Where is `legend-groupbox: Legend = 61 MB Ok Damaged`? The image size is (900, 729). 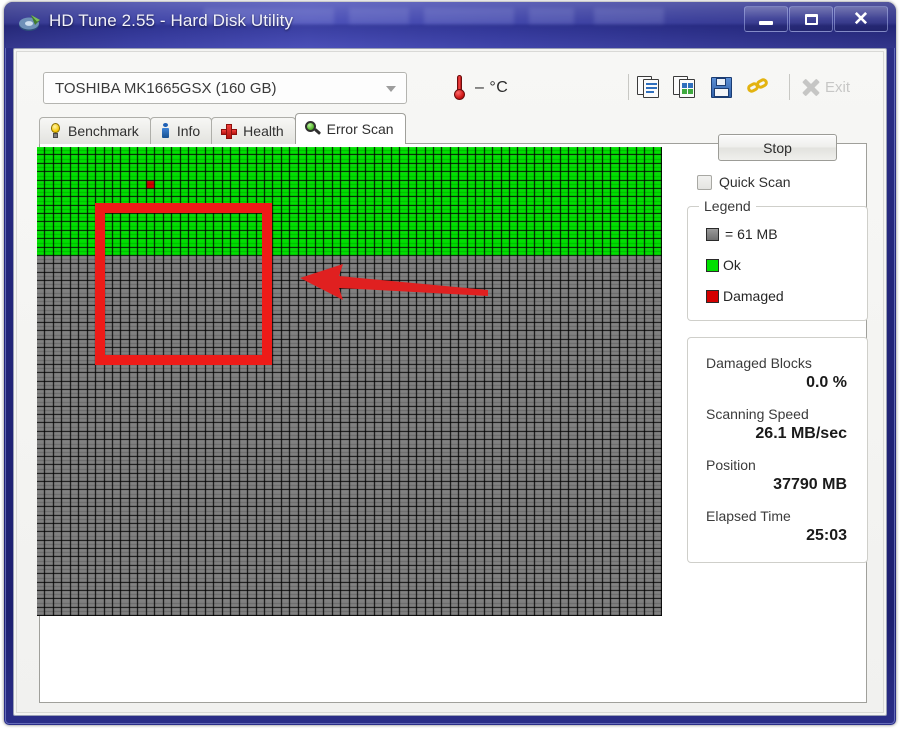 legend-groupbox: Legend = 61 MB Ok Damaged is located at coordinates (777, 259).